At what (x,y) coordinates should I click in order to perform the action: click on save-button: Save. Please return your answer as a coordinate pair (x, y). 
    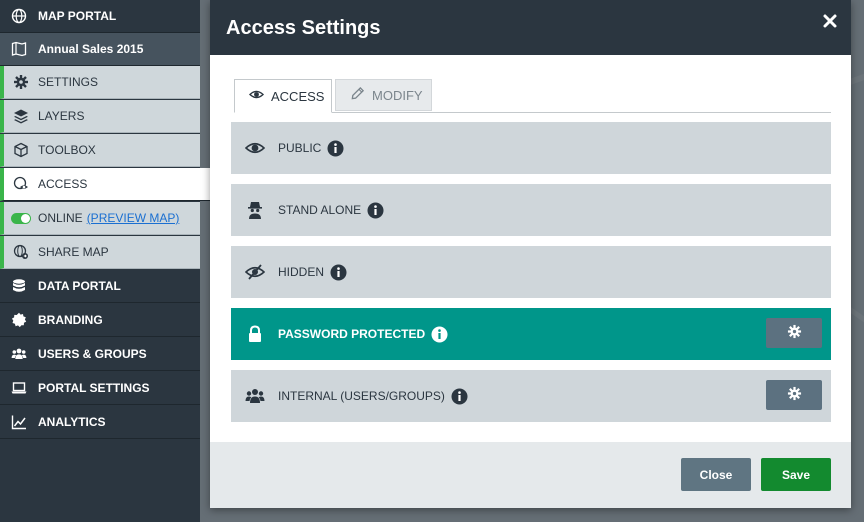
    Looking at the image, I should click on (796, 474).